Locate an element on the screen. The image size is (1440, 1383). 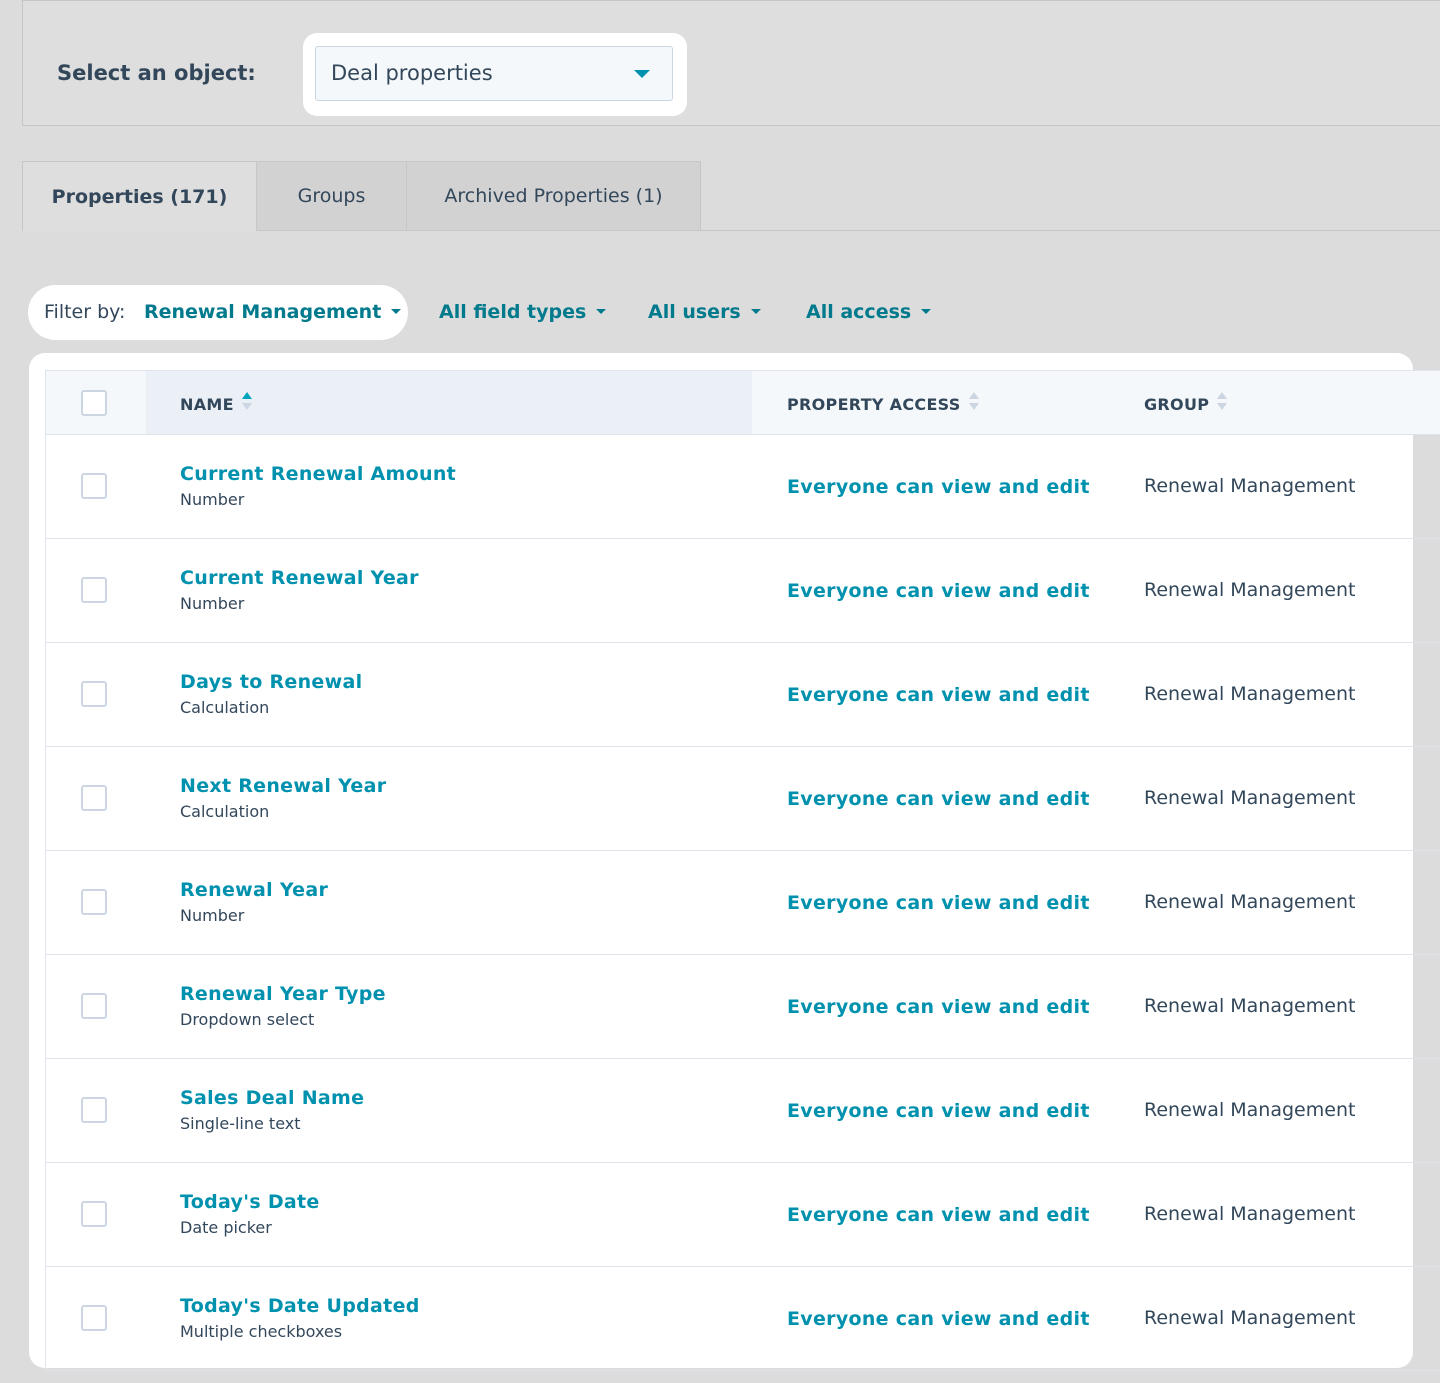
property-name-link: Renewal Year Type is located at coordinates (283, 994).